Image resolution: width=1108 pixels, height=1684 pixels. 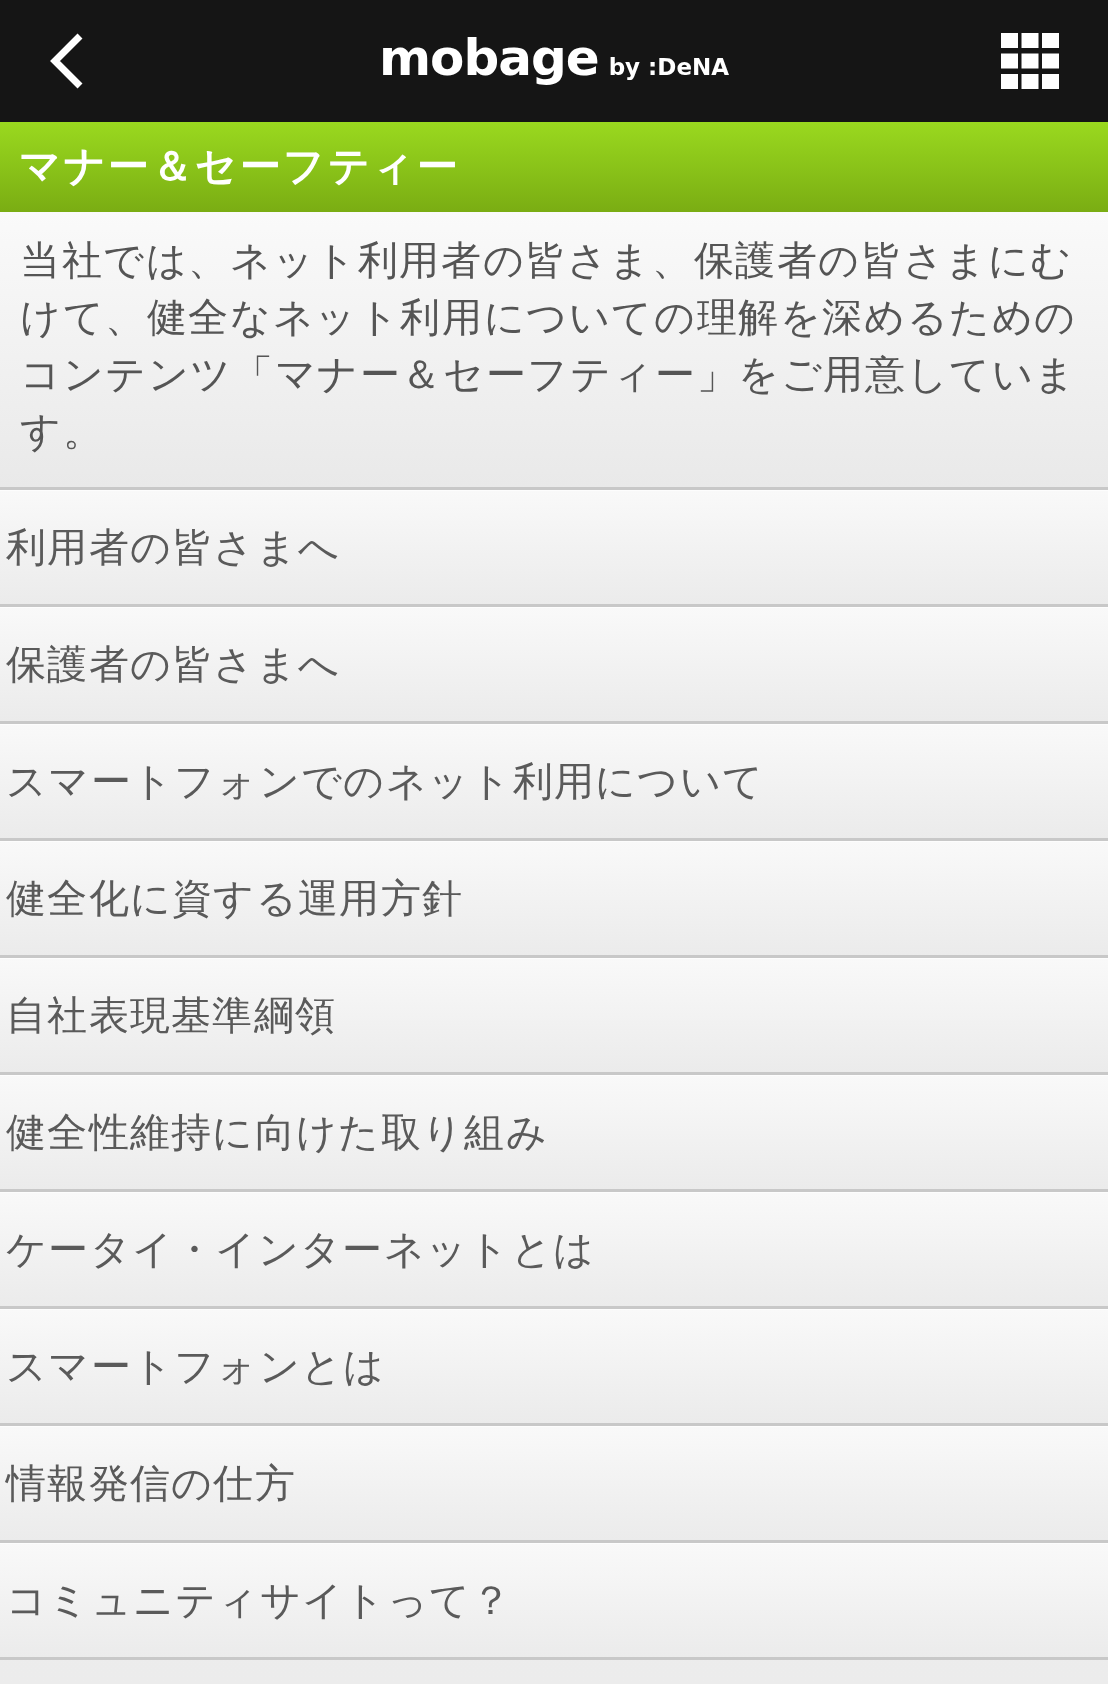 I want to click on logo-byline: by :DeNA, so click(x=669, y=67).